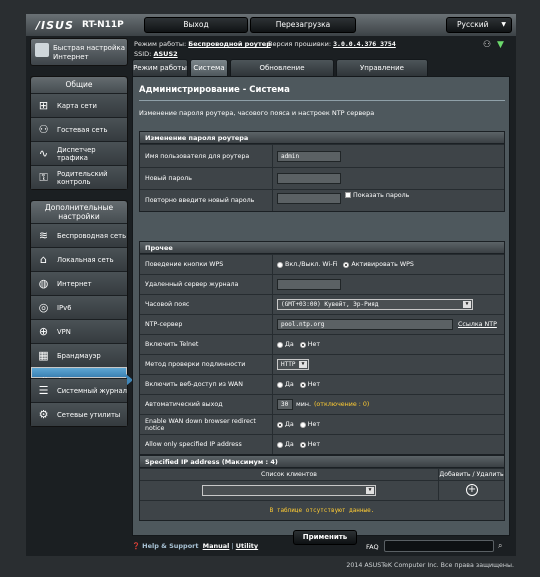 The height and width of the screenshot is (577, 540). Describe the element at coordinates (285, 404) in the screenshot. I see `auto-logout-input: 30` at that location.